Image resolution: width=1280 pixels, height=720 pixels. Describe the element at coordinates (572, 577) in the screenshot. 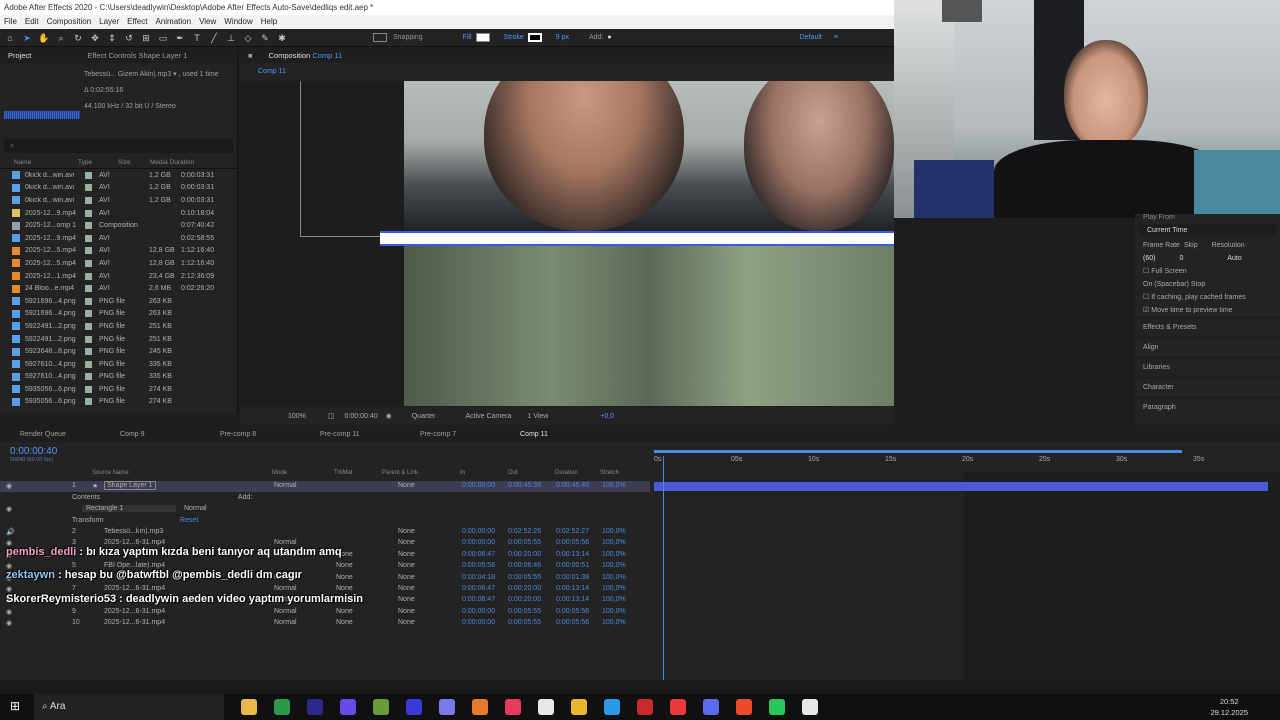

I see `layer-dur: 0:00:01:38` at that location.